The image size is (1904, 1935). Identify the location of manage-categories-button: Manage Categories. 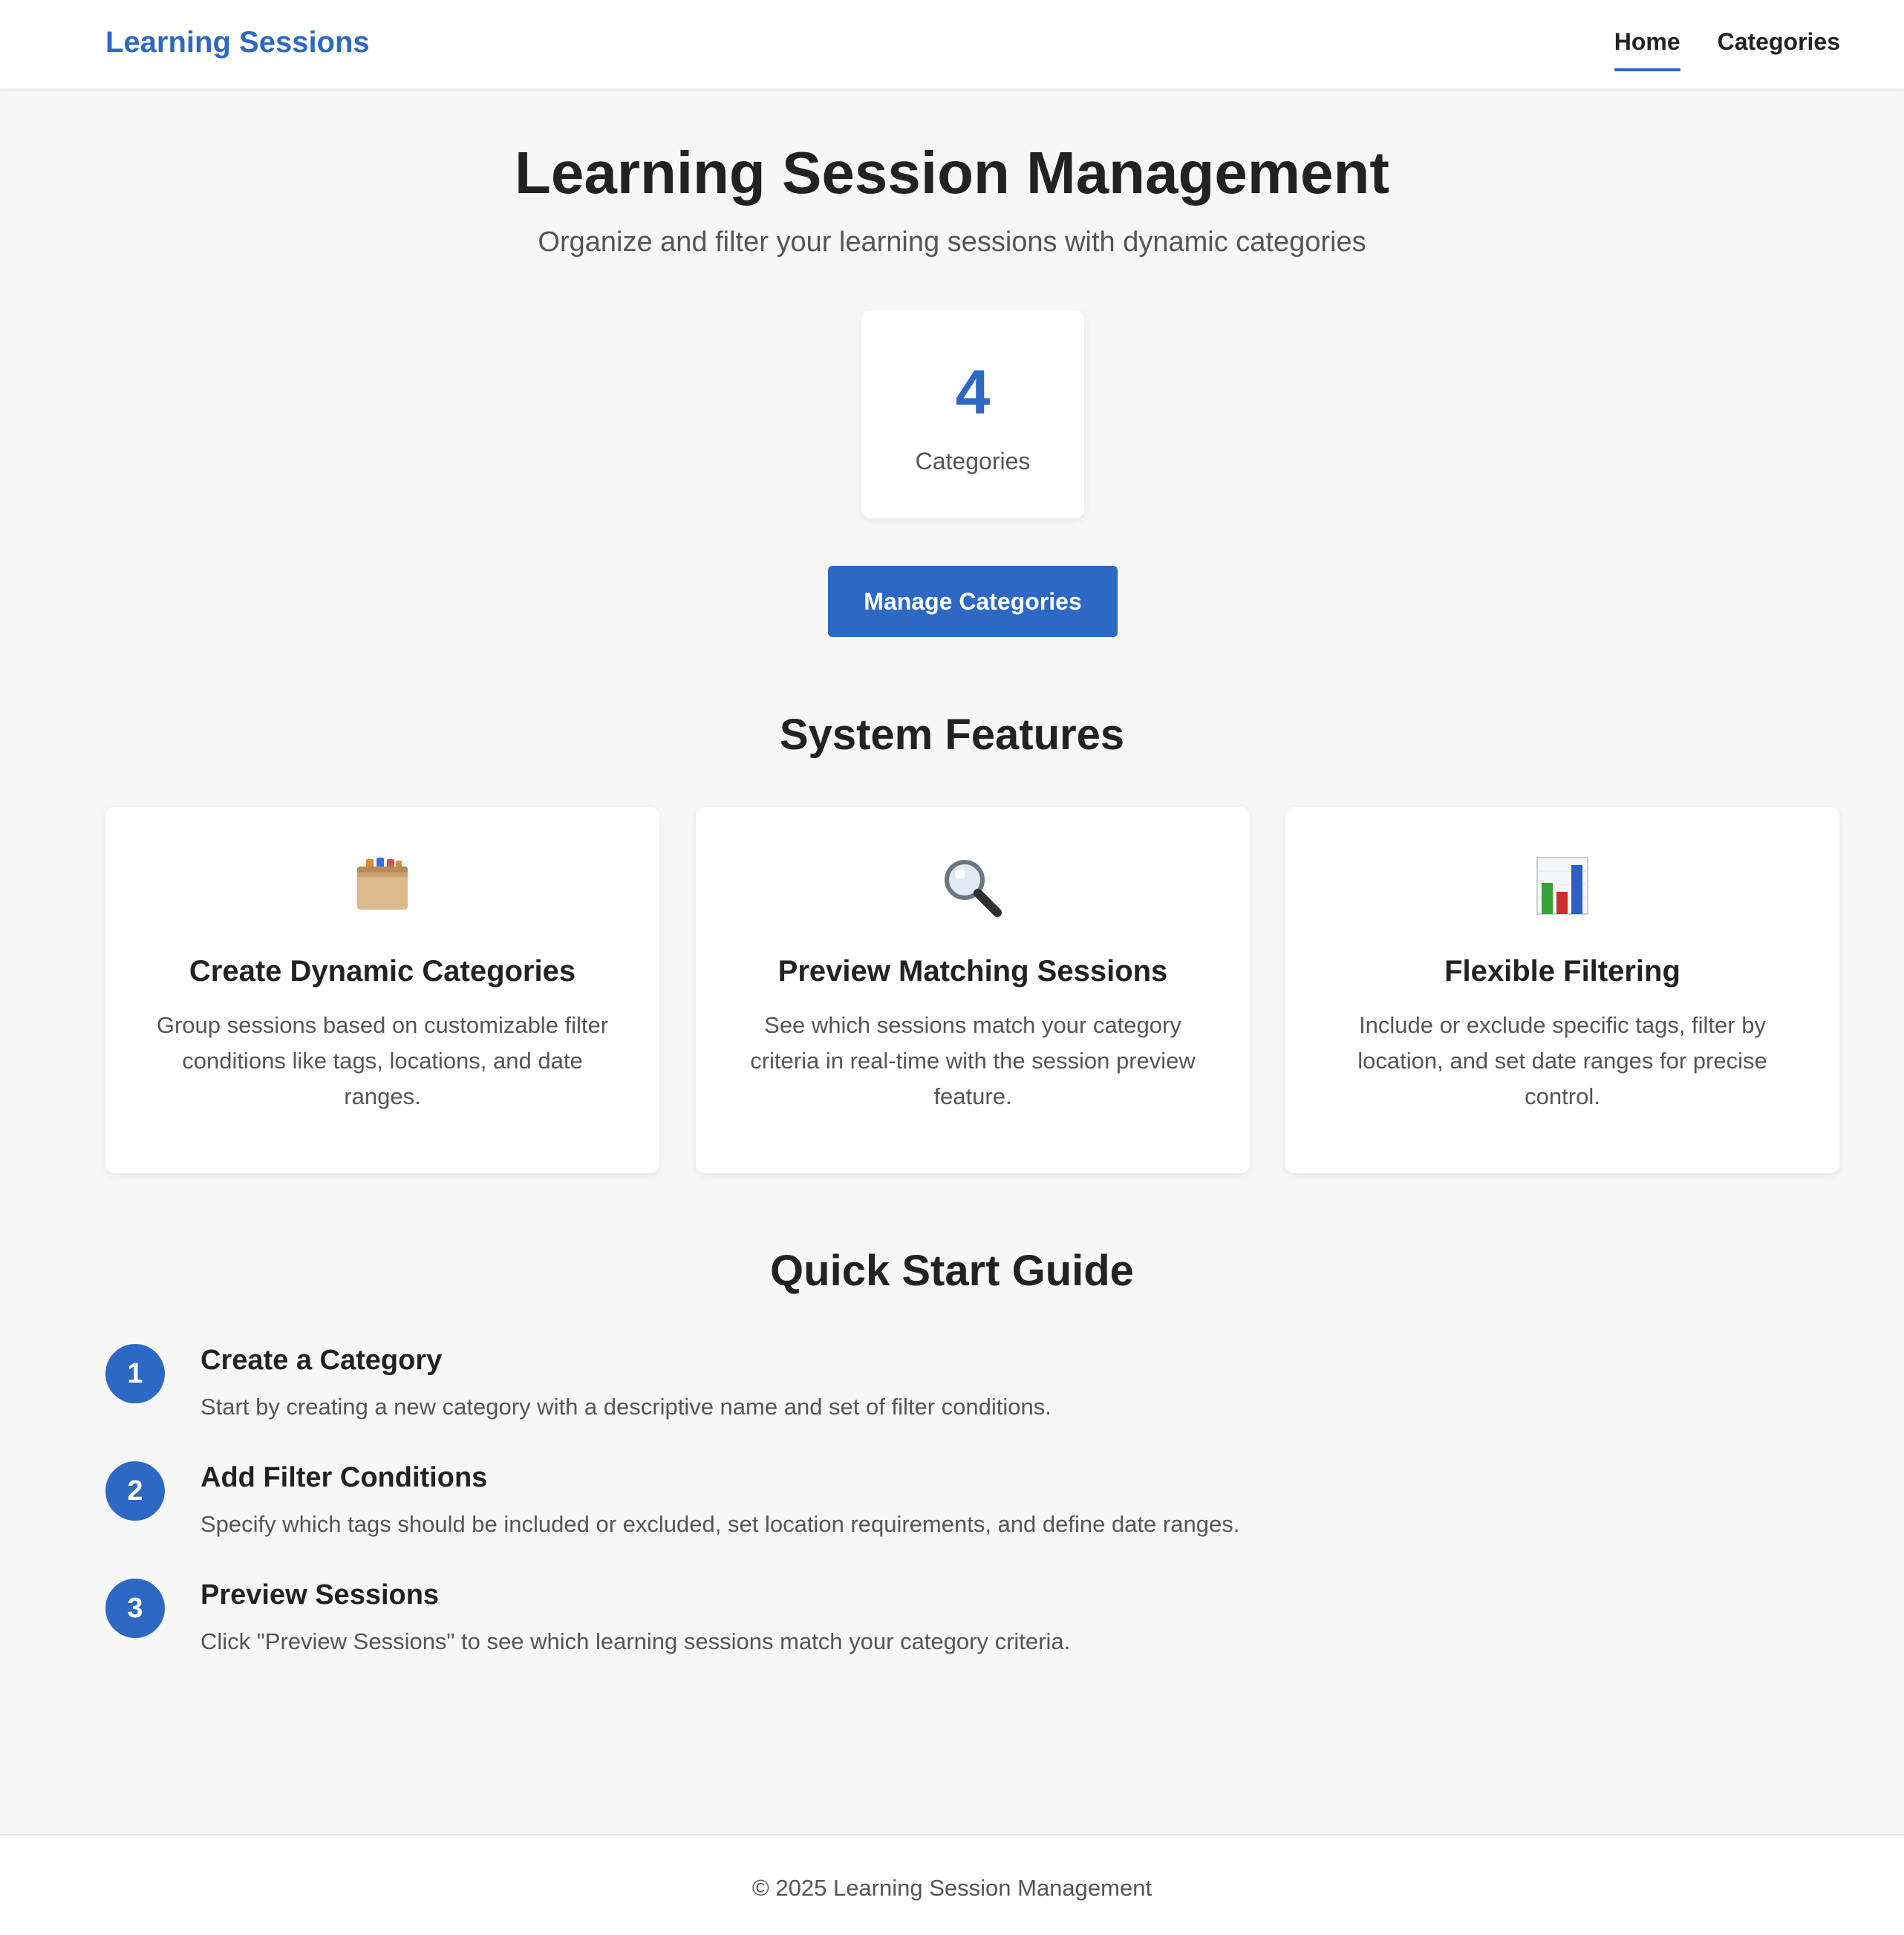
(973, 601).